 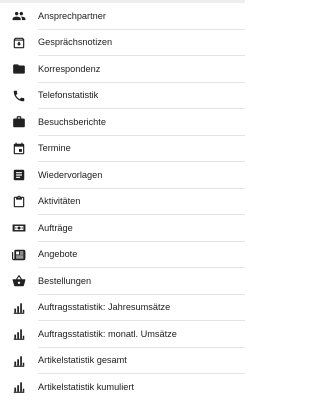 I want to click on menu-item-wiedervorlagen: Wiedervorlagen, so click(x=122, y=175).